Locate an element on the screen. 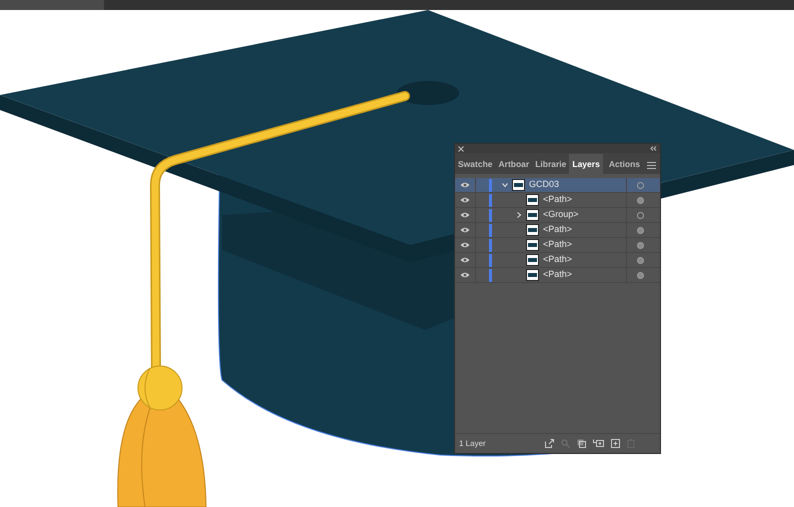  new-layer-icon is located at coordinates (615, 443).